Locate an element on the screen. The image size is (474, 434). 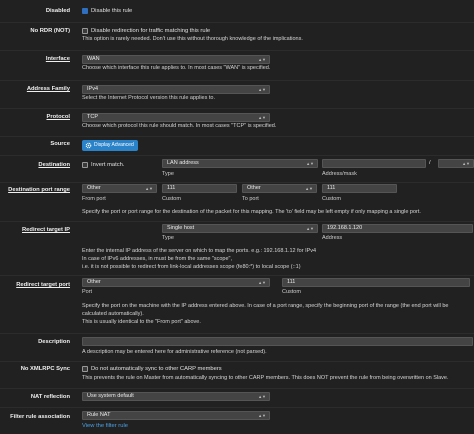
filter-rule-select: Rule NAT ▲▼ is located at coordinates (176, 415).